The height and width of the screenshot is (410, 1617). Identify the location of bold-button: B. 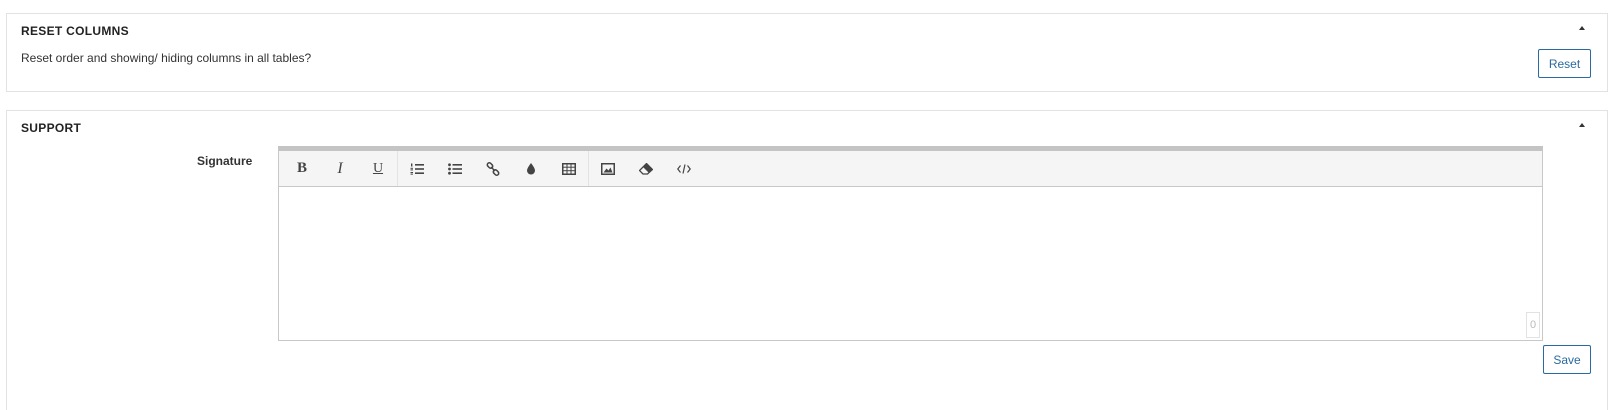
(302, 168).